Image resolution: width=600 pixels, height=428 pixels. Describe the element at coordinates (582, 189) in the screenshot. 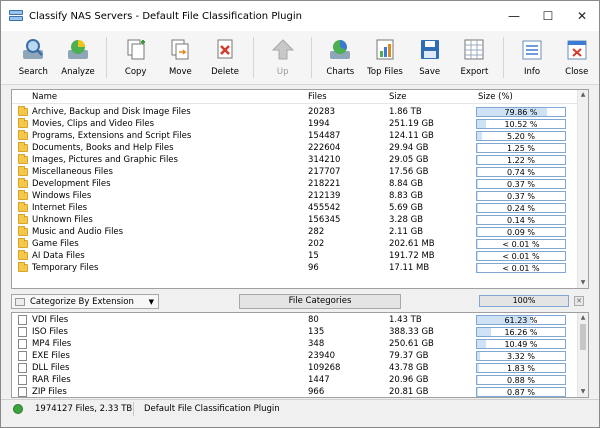

I see `category-scrollbar: ▲ ▼` at that location.